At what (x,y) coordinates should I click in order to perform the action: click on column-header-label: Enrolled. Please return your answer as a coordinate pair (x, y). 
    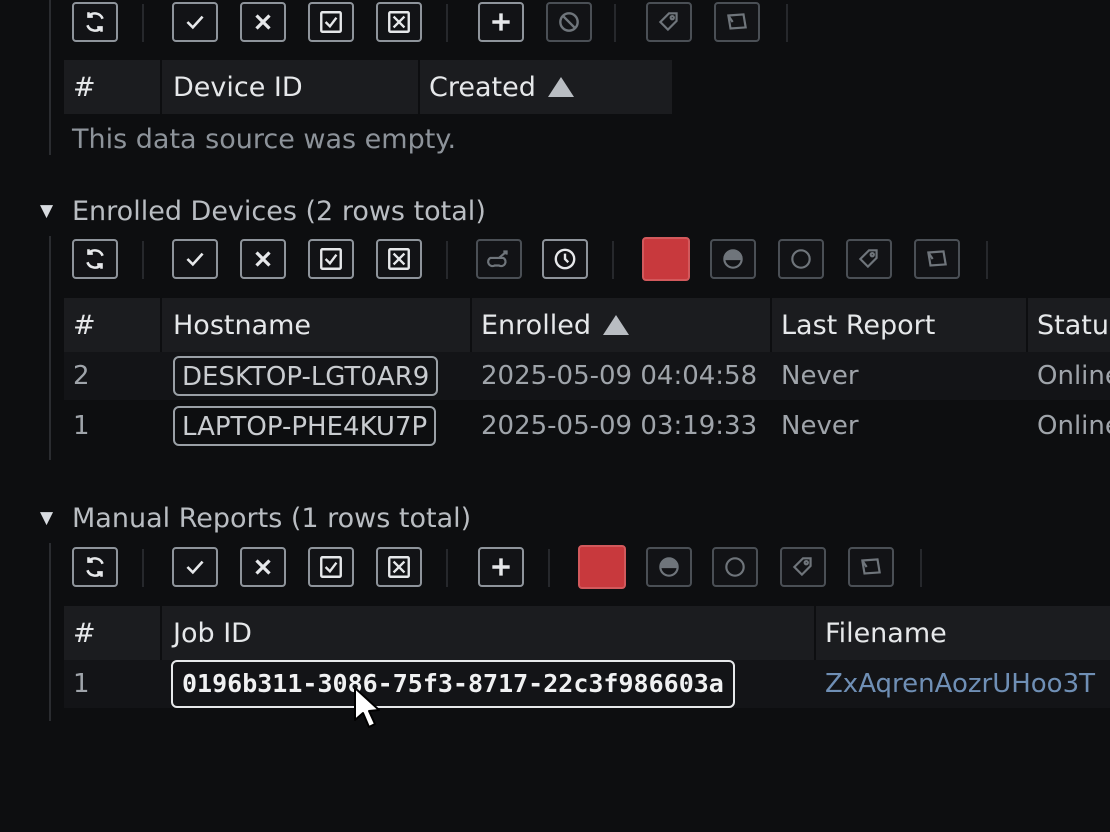
    Looking at the image, I should click on (536, 325).